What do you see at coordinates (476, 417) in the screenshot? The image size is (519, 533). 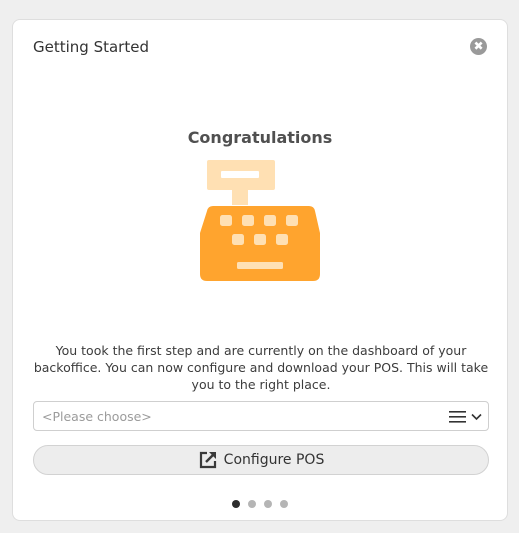 I see `chevron-down-icon` at bounding box center [476, 417].